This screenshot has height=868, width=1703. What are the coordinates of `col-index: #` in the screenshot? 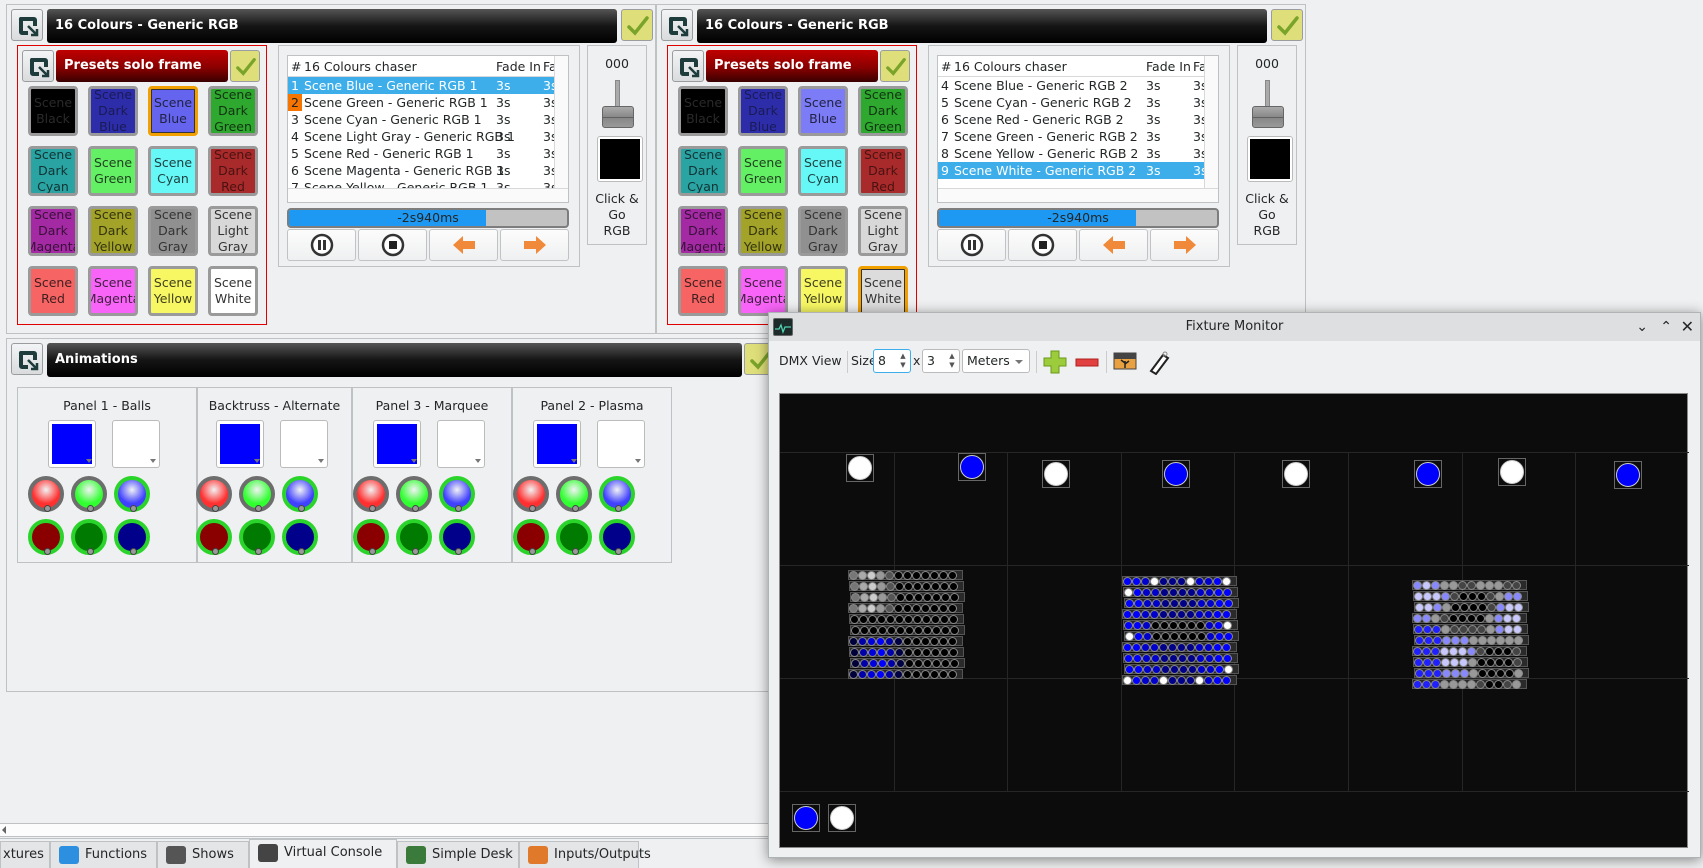 It's located at (946, 66).